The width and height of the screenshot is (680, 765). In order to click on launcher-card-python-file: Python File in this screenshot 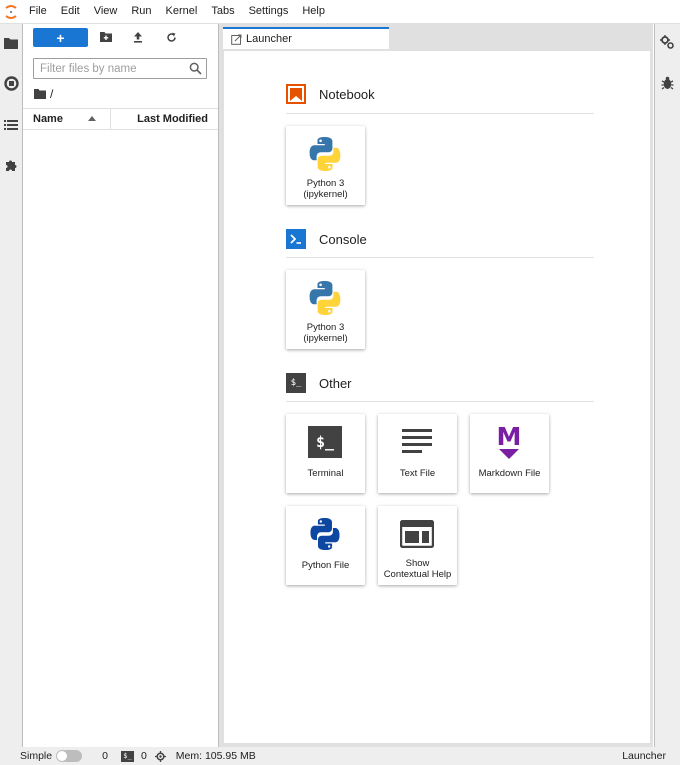, I will do `click(325, 545)`.